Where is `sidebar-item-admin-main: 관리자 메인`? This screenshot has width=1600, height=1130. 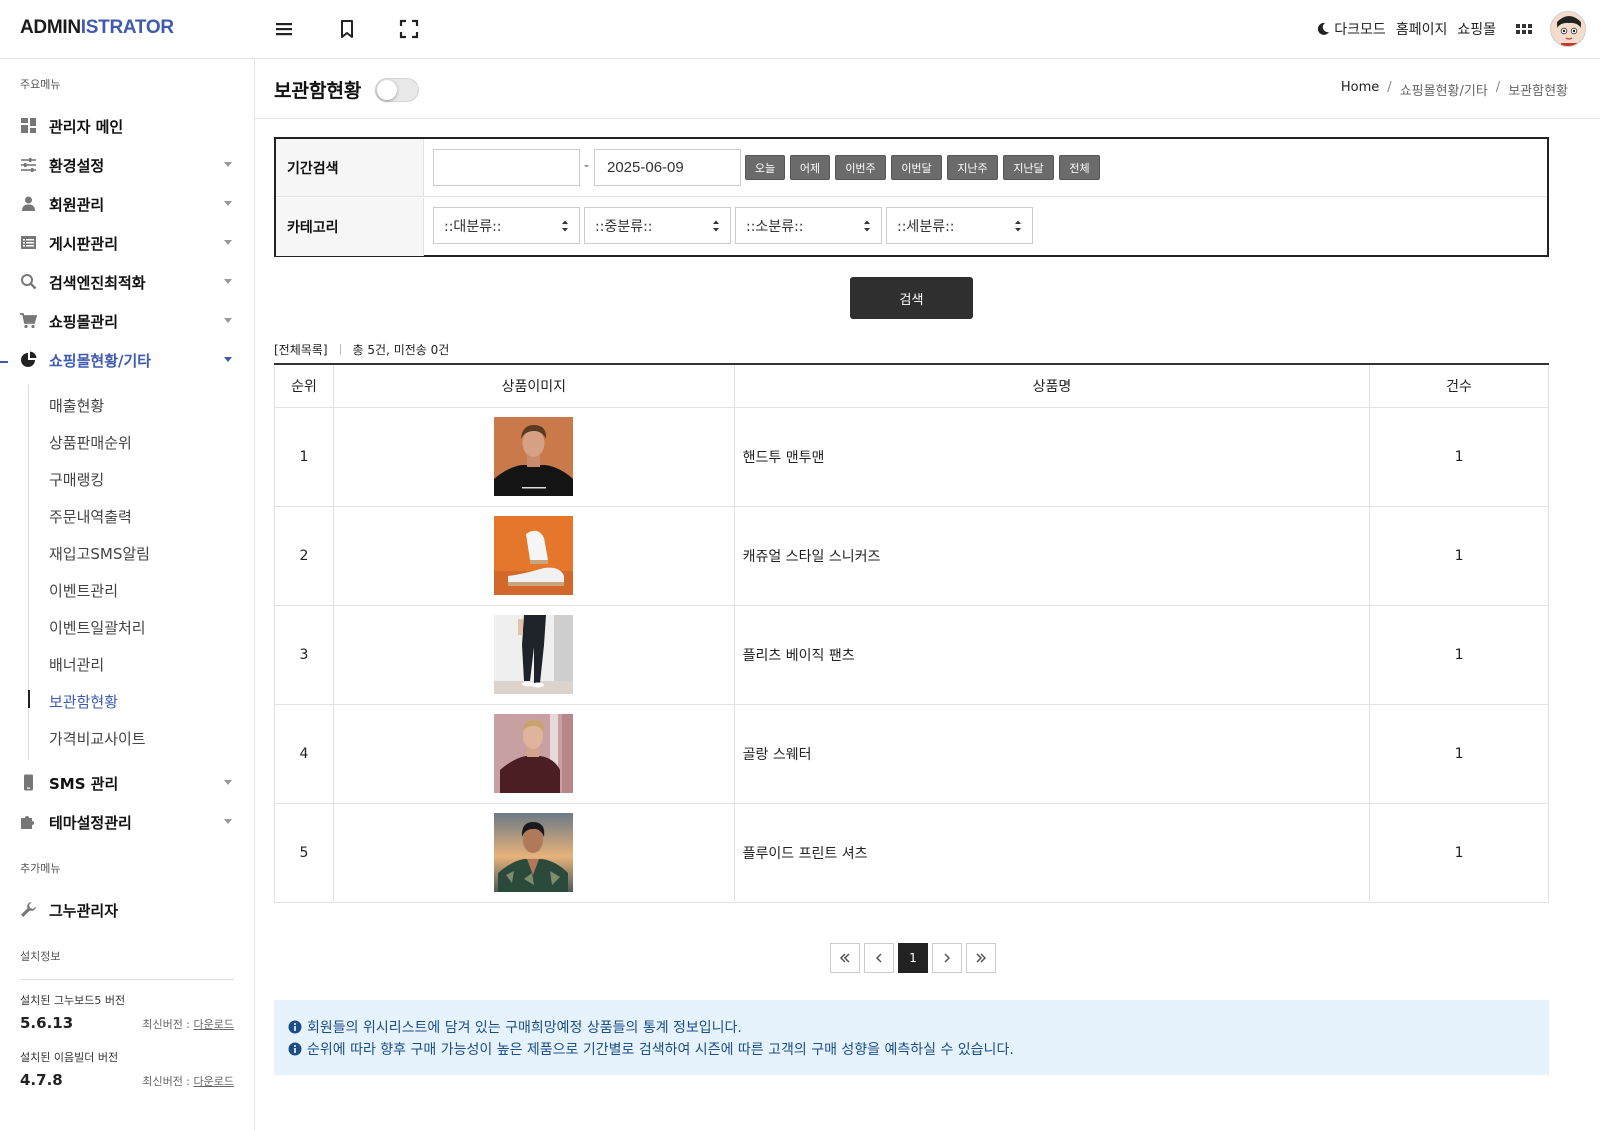
sidebar-item-admin-main: 관리자 메인 is located at coordinates (127, 126).